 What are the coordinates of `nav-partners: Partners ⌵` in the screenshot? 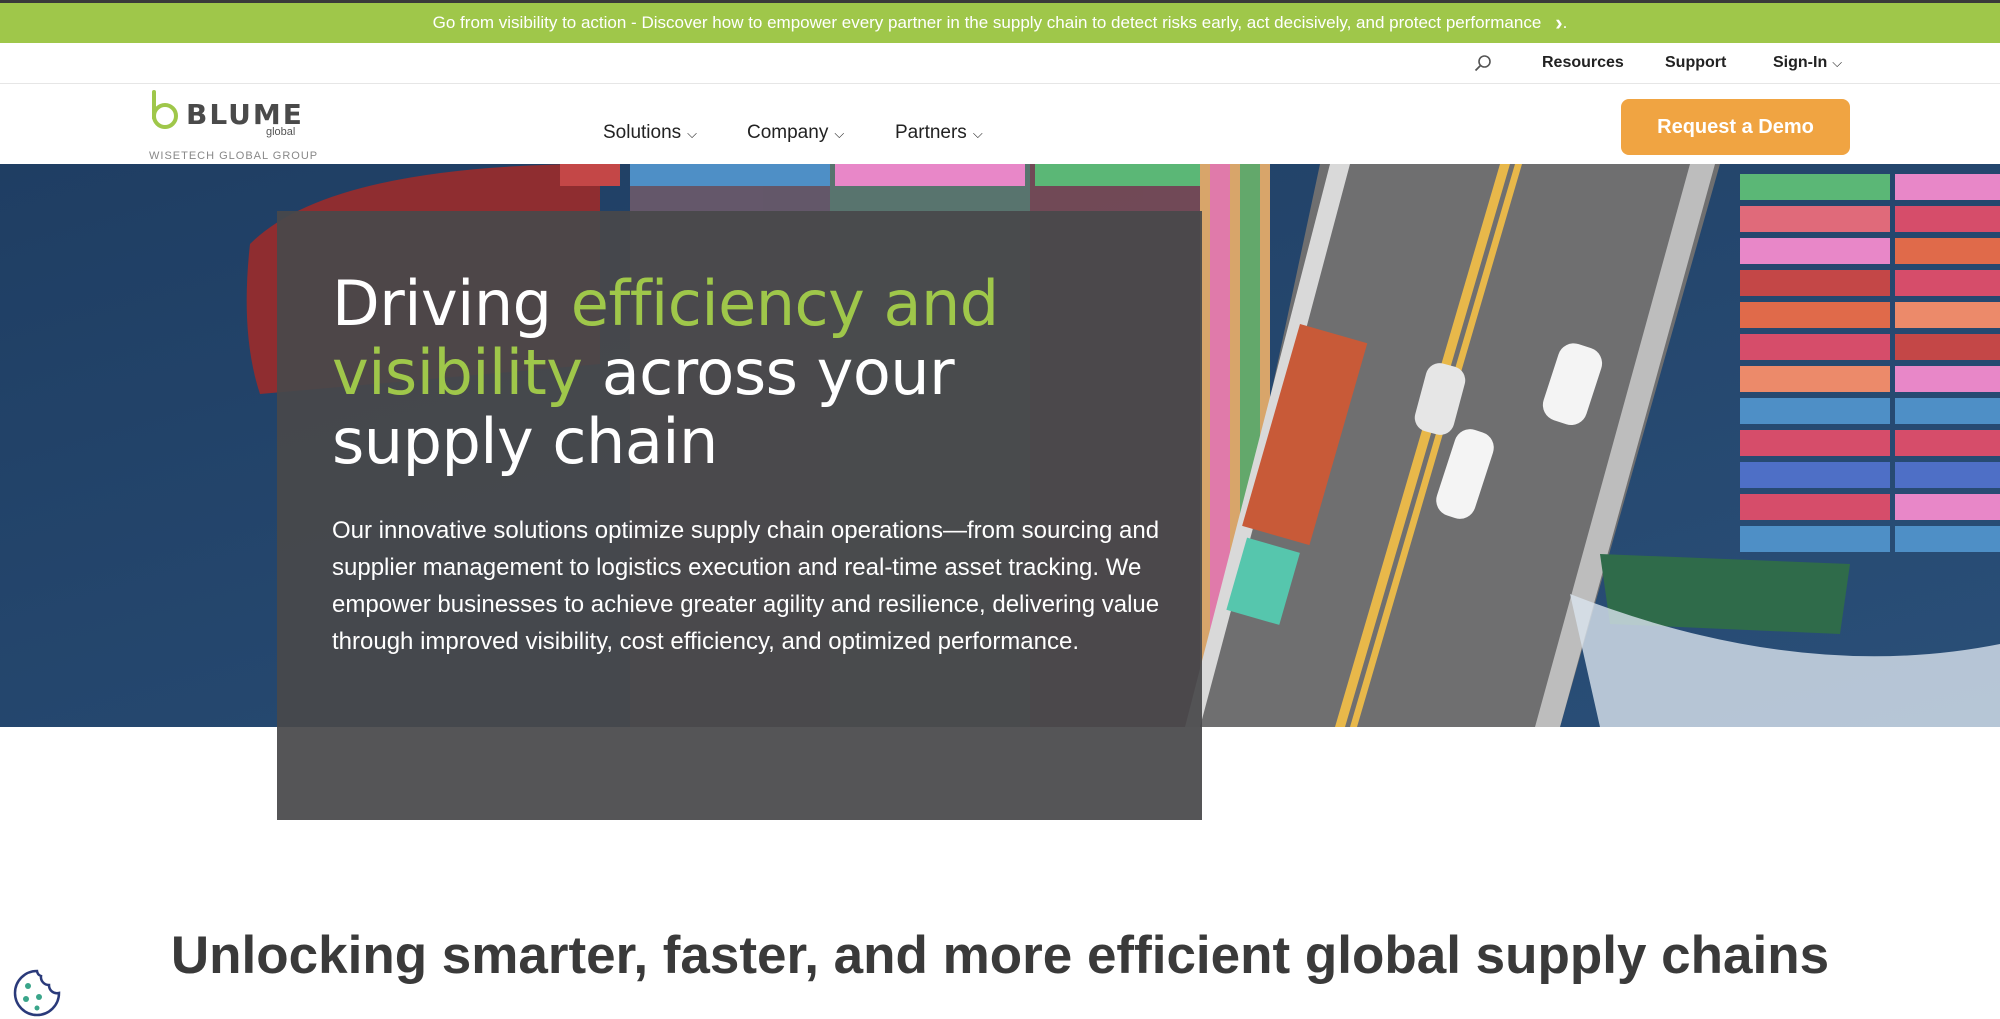 It's located at (939, 133).